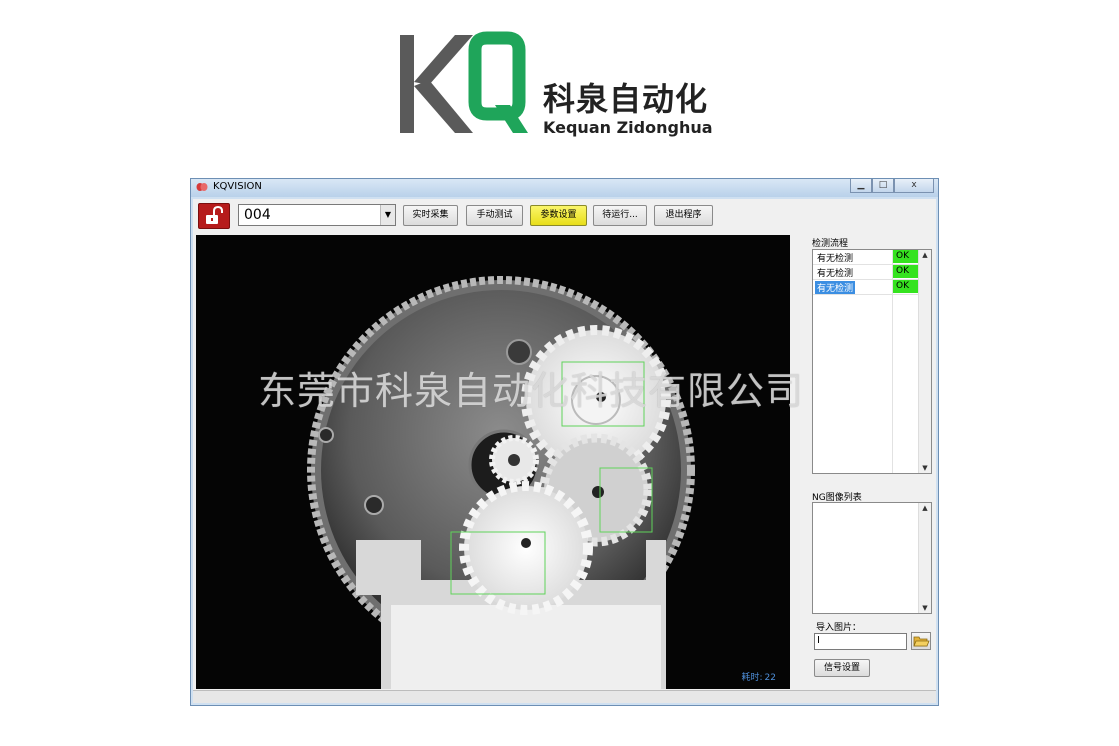 The height and width of the screenshot is (746, 1119). I want to click on logo-chinese-name: 科泉自动化, so click(626, 99).